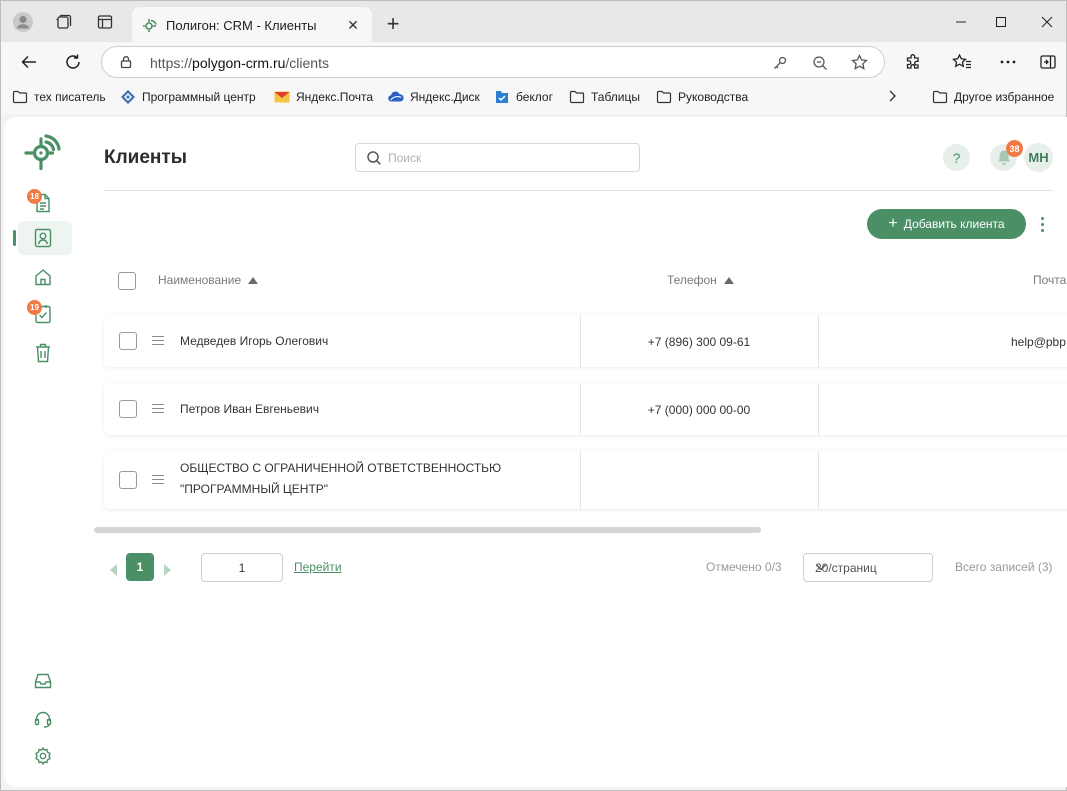  What do you see at coordinates (699, 342) in the screenshot?
I see `client-phone: +7 (896) 300 09-61` at bounding box center [699, 342].